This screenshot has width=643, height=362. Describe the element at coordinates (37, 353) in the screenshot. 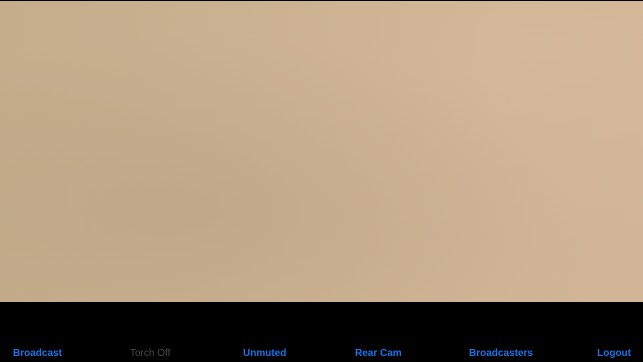

I see `broadcast-button: Broadcast` at that location.